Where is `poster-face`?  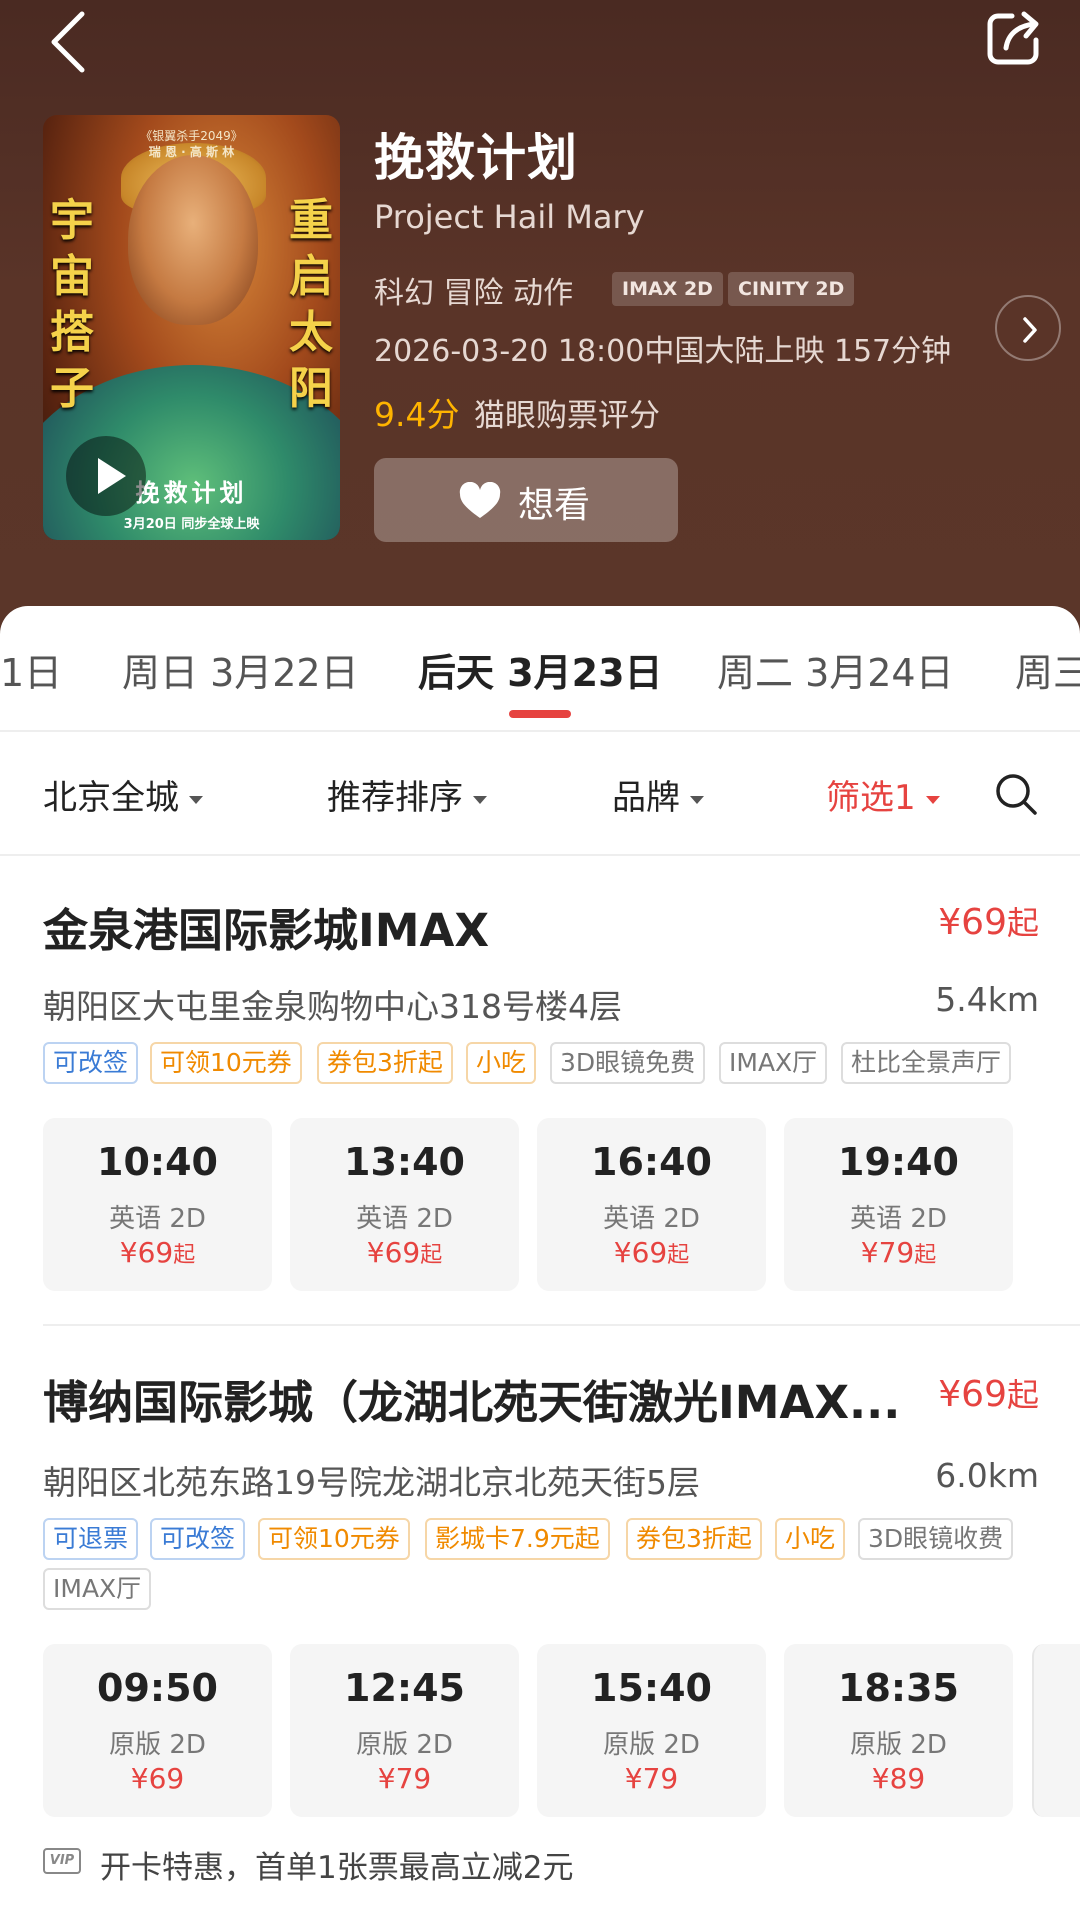 poster-face is located at coordinates (193, 240).